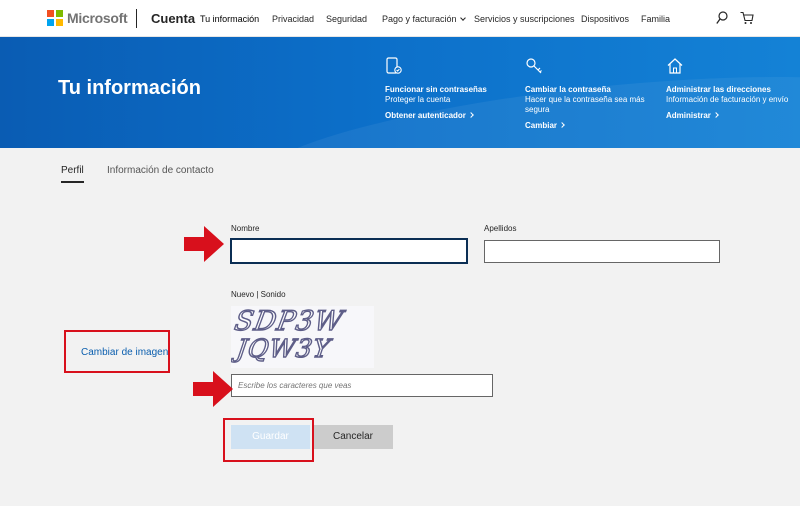 The image size is (800, 506). I want to click on captcha-image: SDP3W JQW3Y, so click(302, 337).